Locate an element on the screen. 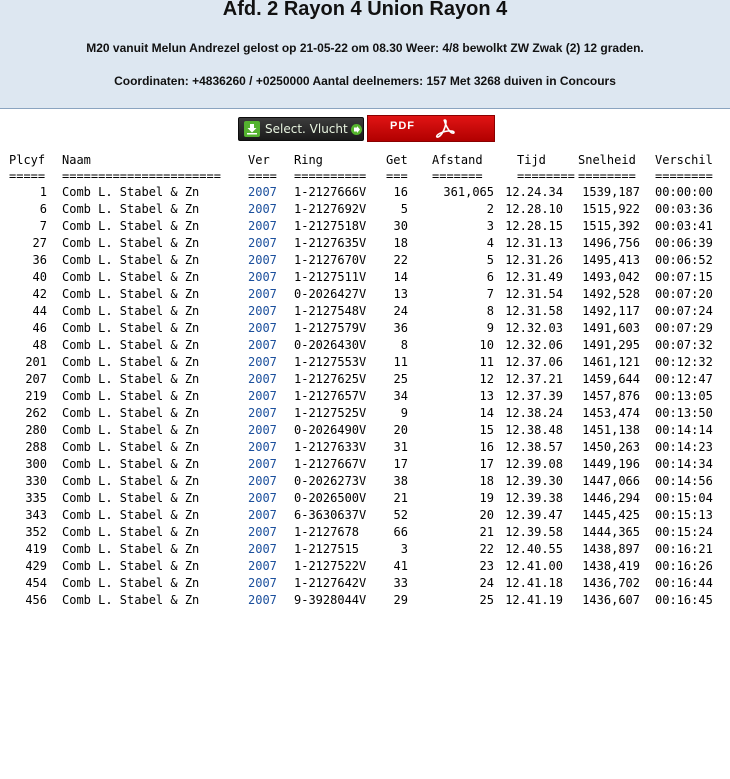  cell-tijd: 12.38.24 is located at coordinates (534, 413).